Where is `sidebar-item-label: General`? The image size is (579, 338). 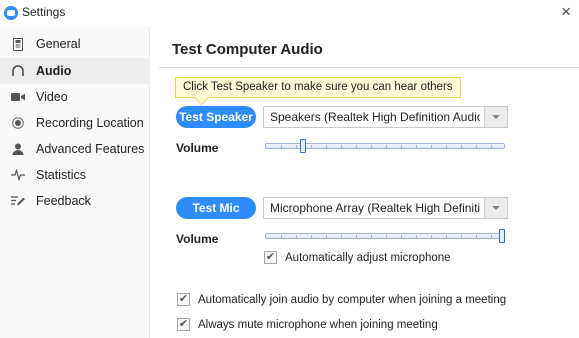 sidebar-item-label: General is located at coordinates (58, 44).